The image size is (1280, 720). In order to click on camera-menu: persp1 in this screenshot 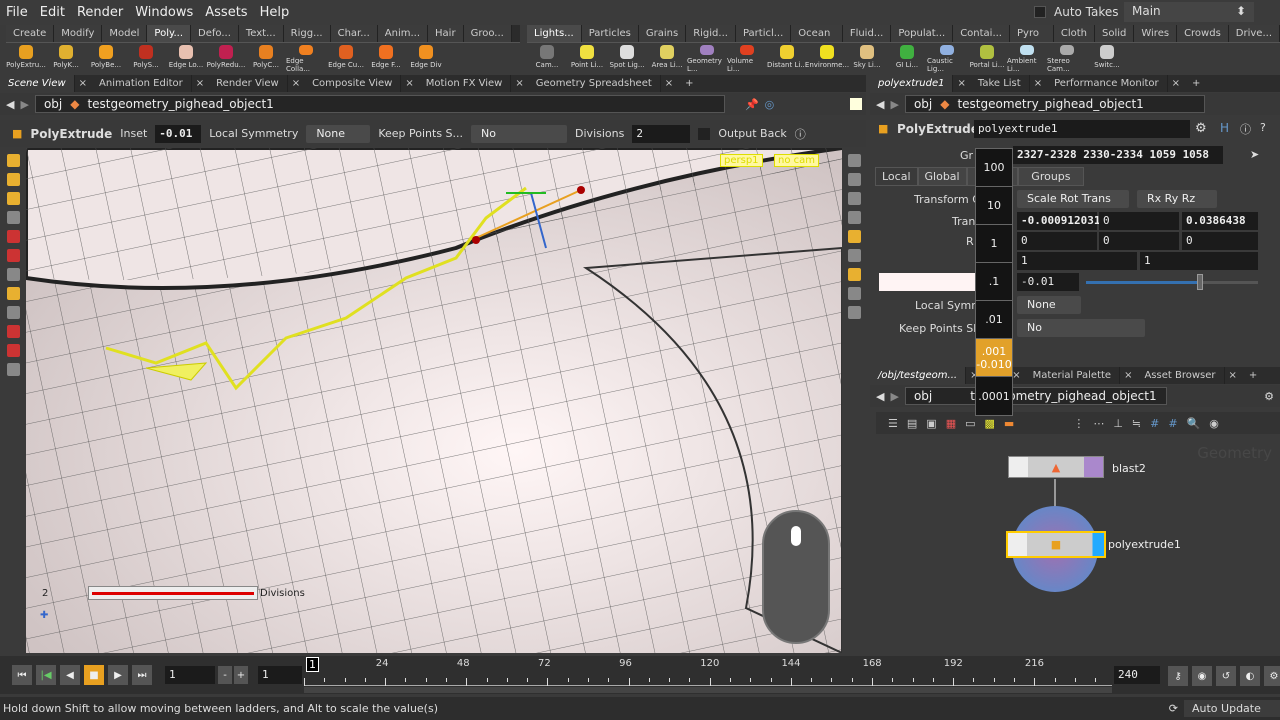, I will do `click(741, 160)`.